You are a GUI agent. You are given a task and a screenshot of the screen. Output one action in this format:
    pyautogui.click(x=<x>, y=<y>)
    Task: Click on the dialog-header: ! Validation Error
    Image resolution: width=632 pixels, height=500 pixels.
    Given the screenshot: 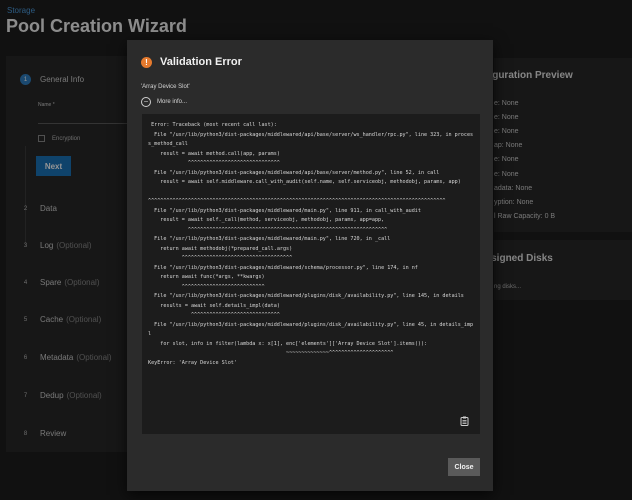 What is the action you would take?
    pyautogui.click(x=191, y=62)
    